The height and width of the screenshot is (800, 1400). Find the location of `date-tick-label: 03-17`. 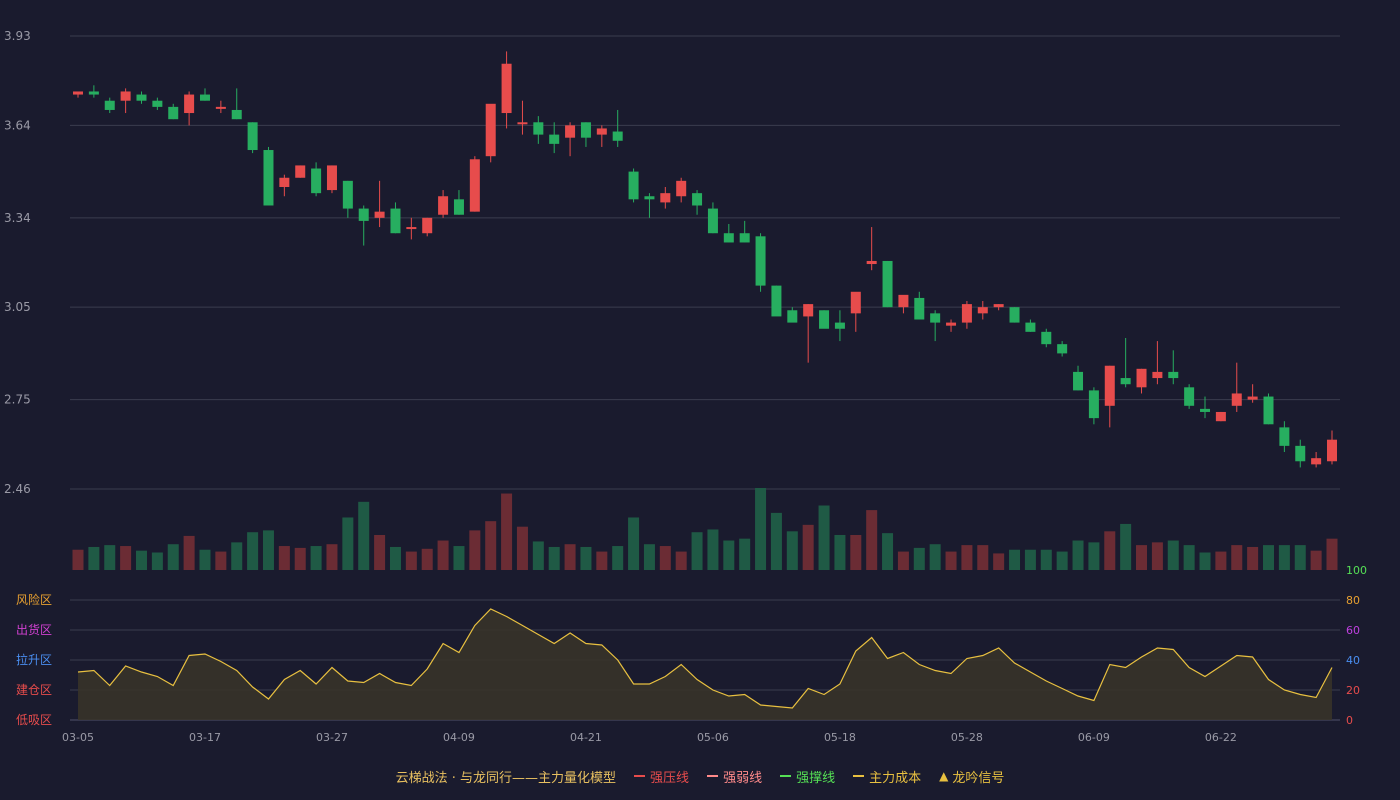

date-tick-label: 03-17 is located at coordinates (205, 737).